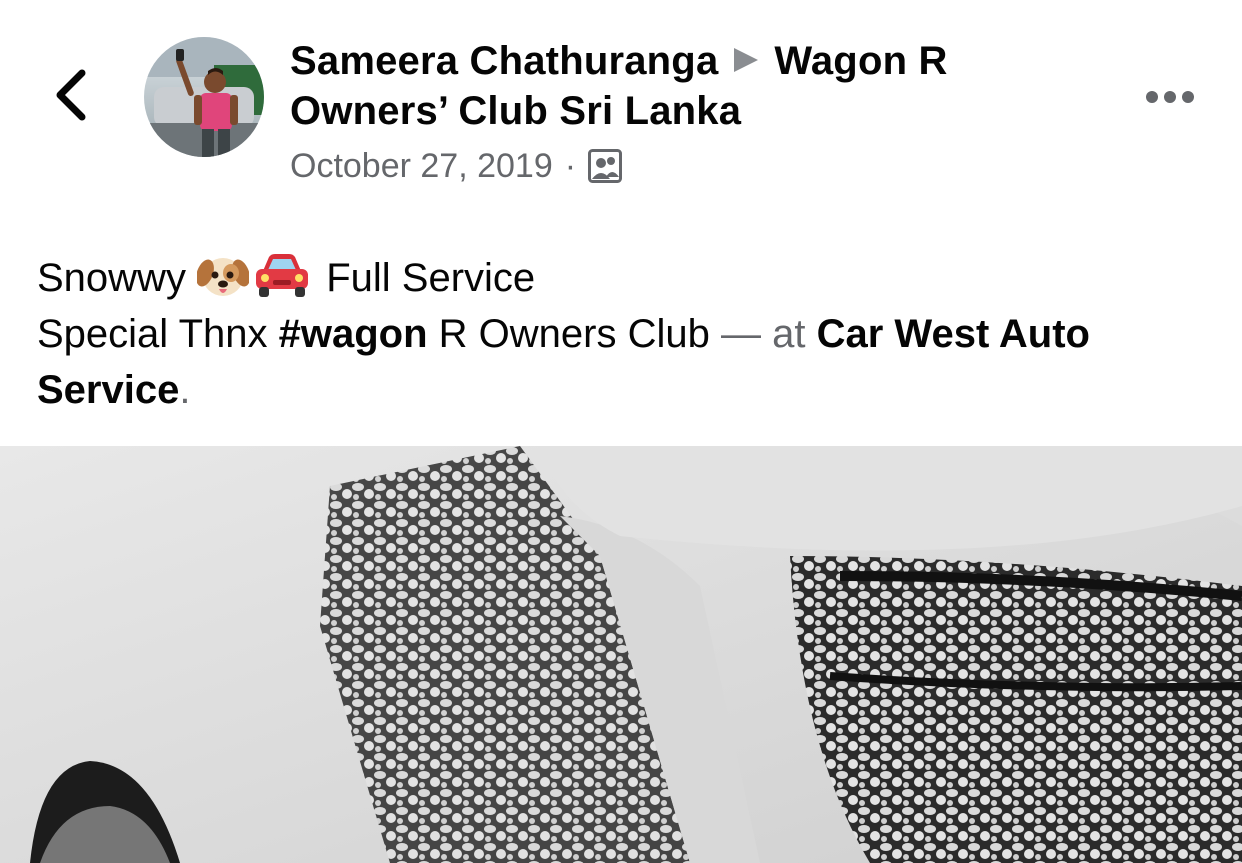 The width and height of the screenshot is (1242, 863). What do you see at coordinates (185, 390) in the screenshot?
I see `period: .` at bounding box center [185, 390].